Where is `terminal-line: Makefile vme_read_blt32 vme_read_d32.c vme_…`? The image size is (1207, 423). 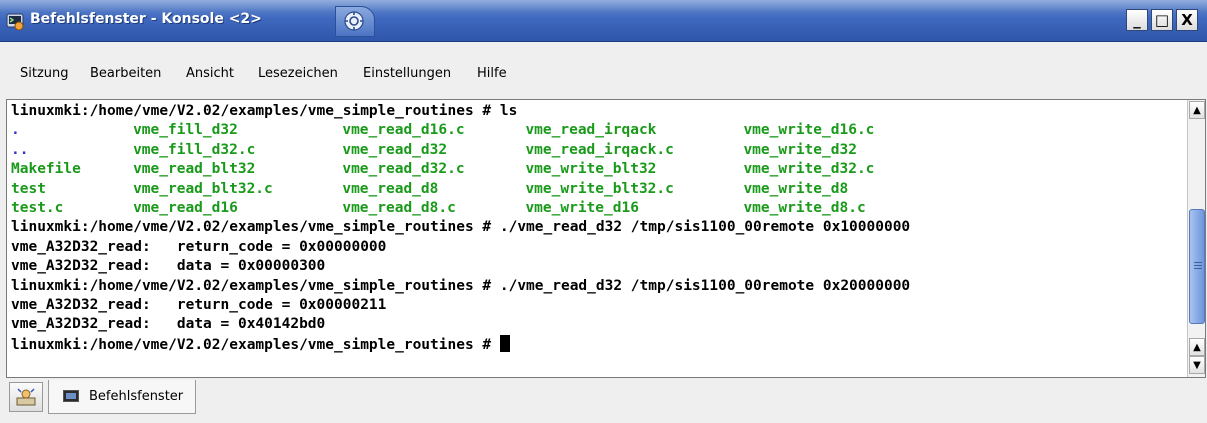 terminal-line: Makefile vme_read_blt32 vme_read_d32.c vme_… is located at coordinates (599, 169).